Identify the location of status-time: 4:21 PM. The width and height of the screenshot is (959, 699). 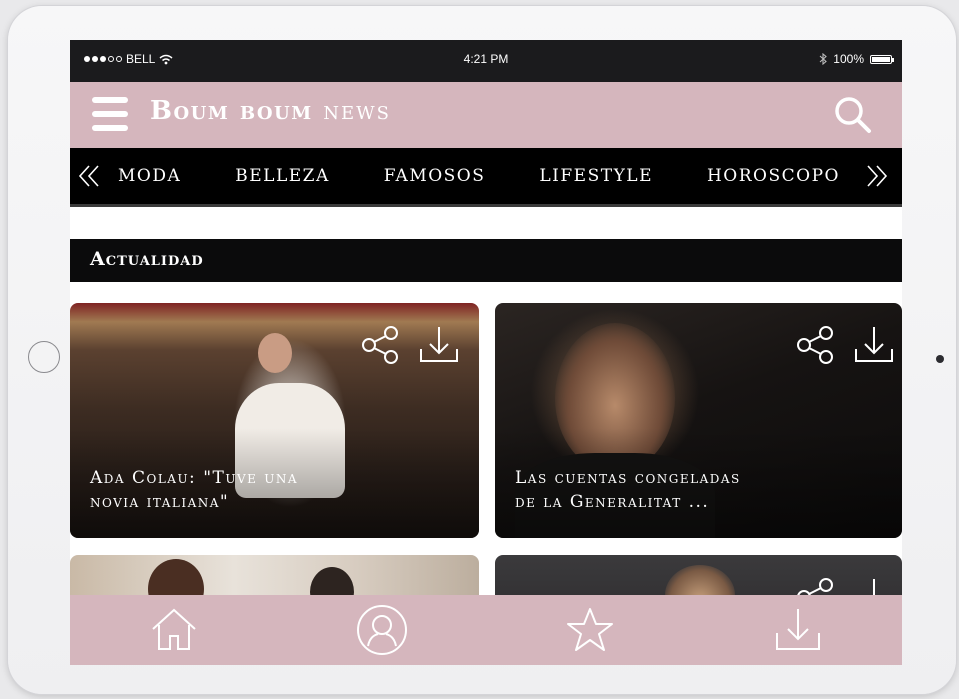
(486, 59).